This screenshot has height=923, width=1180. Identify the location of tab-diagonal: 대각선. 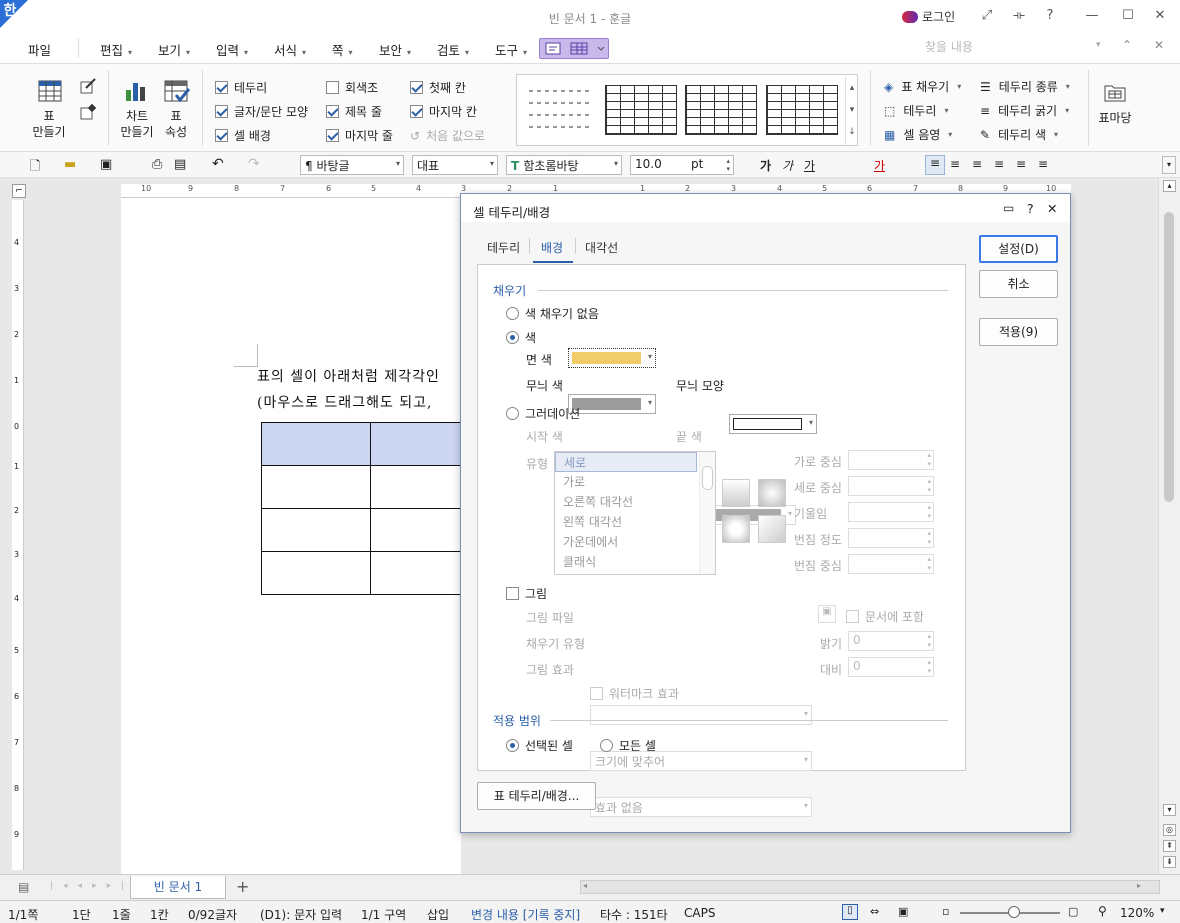
(601, 247).